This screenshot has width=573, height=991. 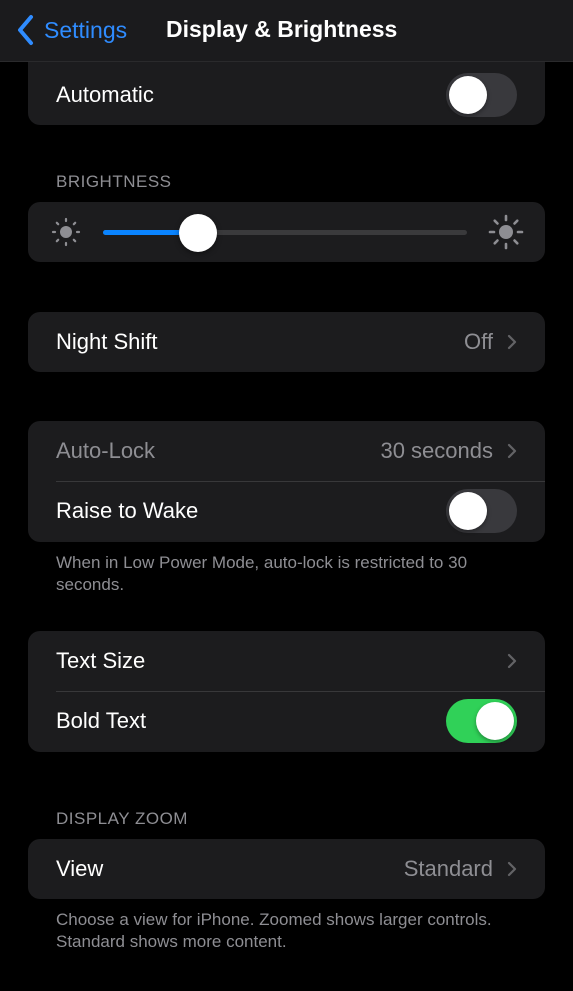 I want to click on bold-text-label: Bold Text, so click(x=101, y=720).